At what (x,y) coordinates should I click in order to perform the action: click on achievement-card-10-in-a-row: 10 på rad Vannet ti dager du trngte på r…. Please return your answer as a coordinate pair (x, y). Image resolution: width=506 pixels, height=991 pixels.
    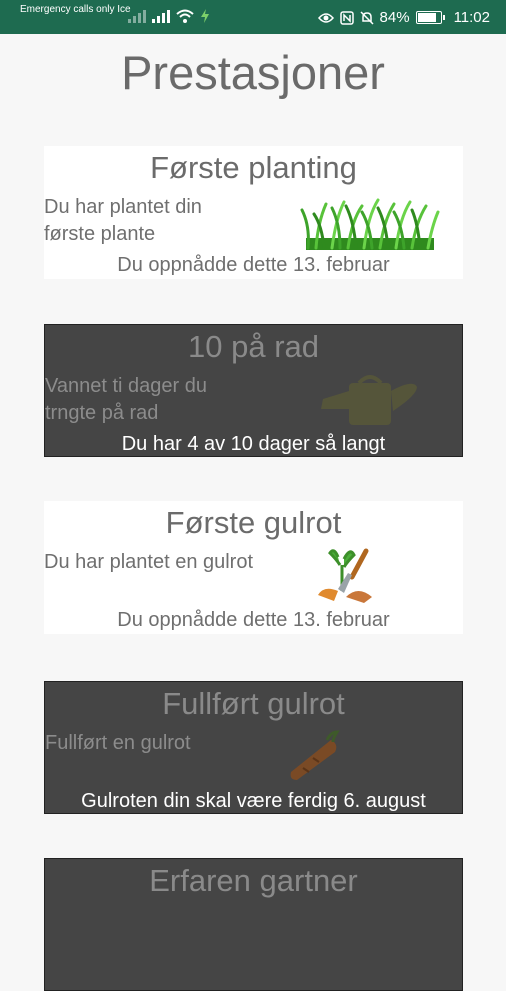
    Looking at the image, I should click on (253, 390).